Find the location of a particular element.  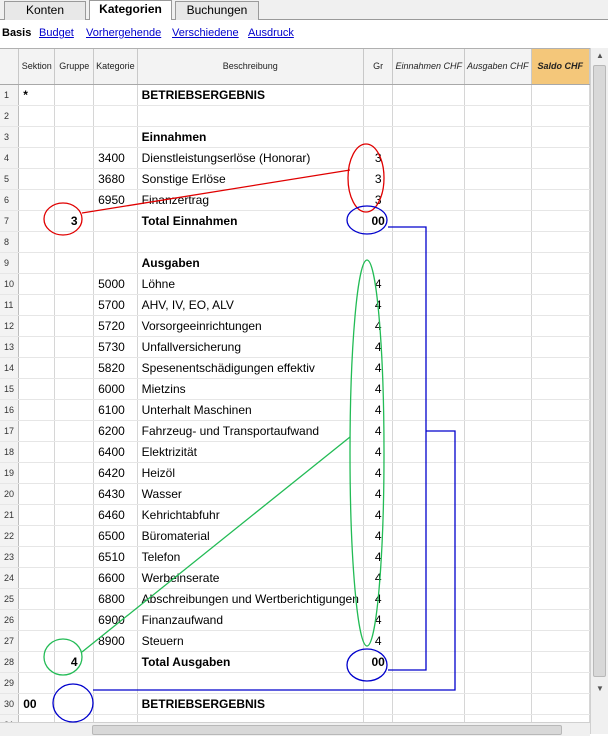

table-row: 28 4 Total Ausgaben 00 is located at coordinates (295, 662).